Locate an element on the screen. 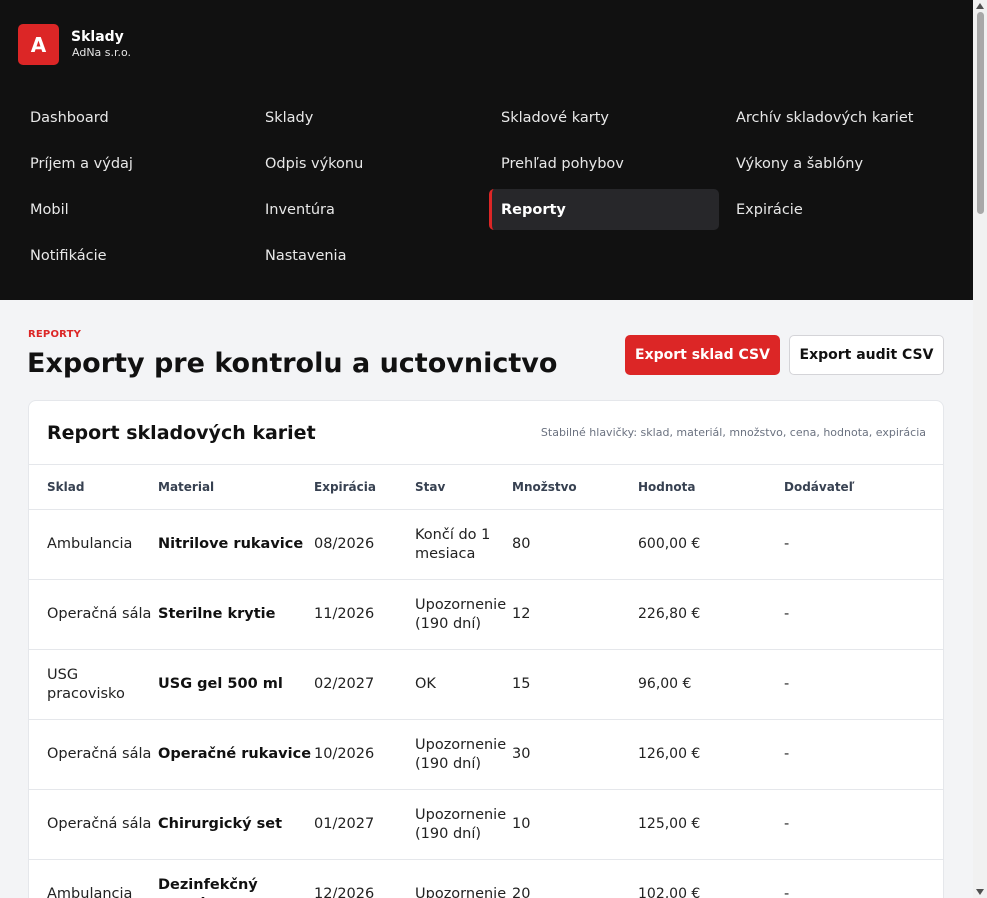 The width and height of the screenshot is (987, 898). cell-mnozstvo: 20 is located at coordinates (575, 878).